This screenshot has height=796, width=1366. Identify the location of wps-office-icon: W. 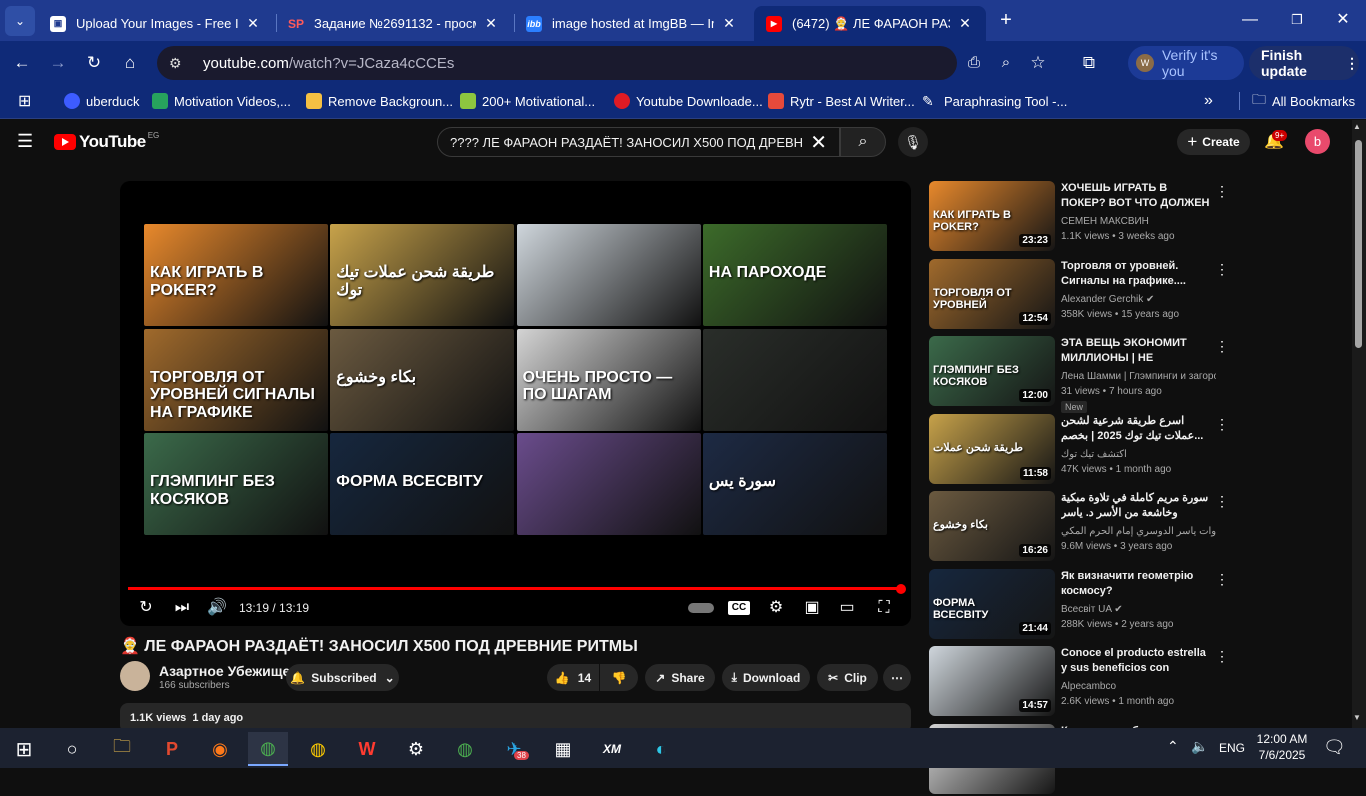
(367, 749).